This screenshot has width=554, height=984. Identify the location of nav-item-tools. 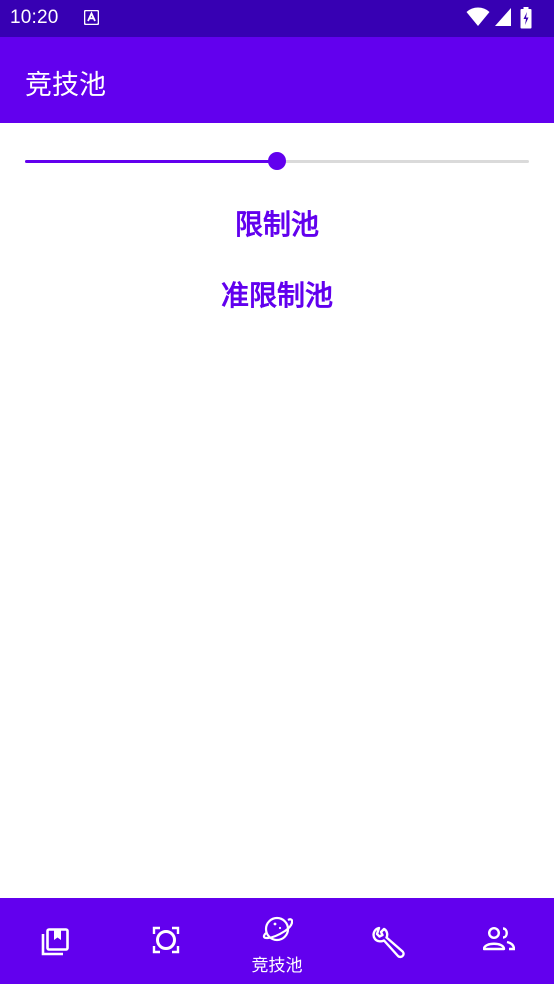
(387, 941).